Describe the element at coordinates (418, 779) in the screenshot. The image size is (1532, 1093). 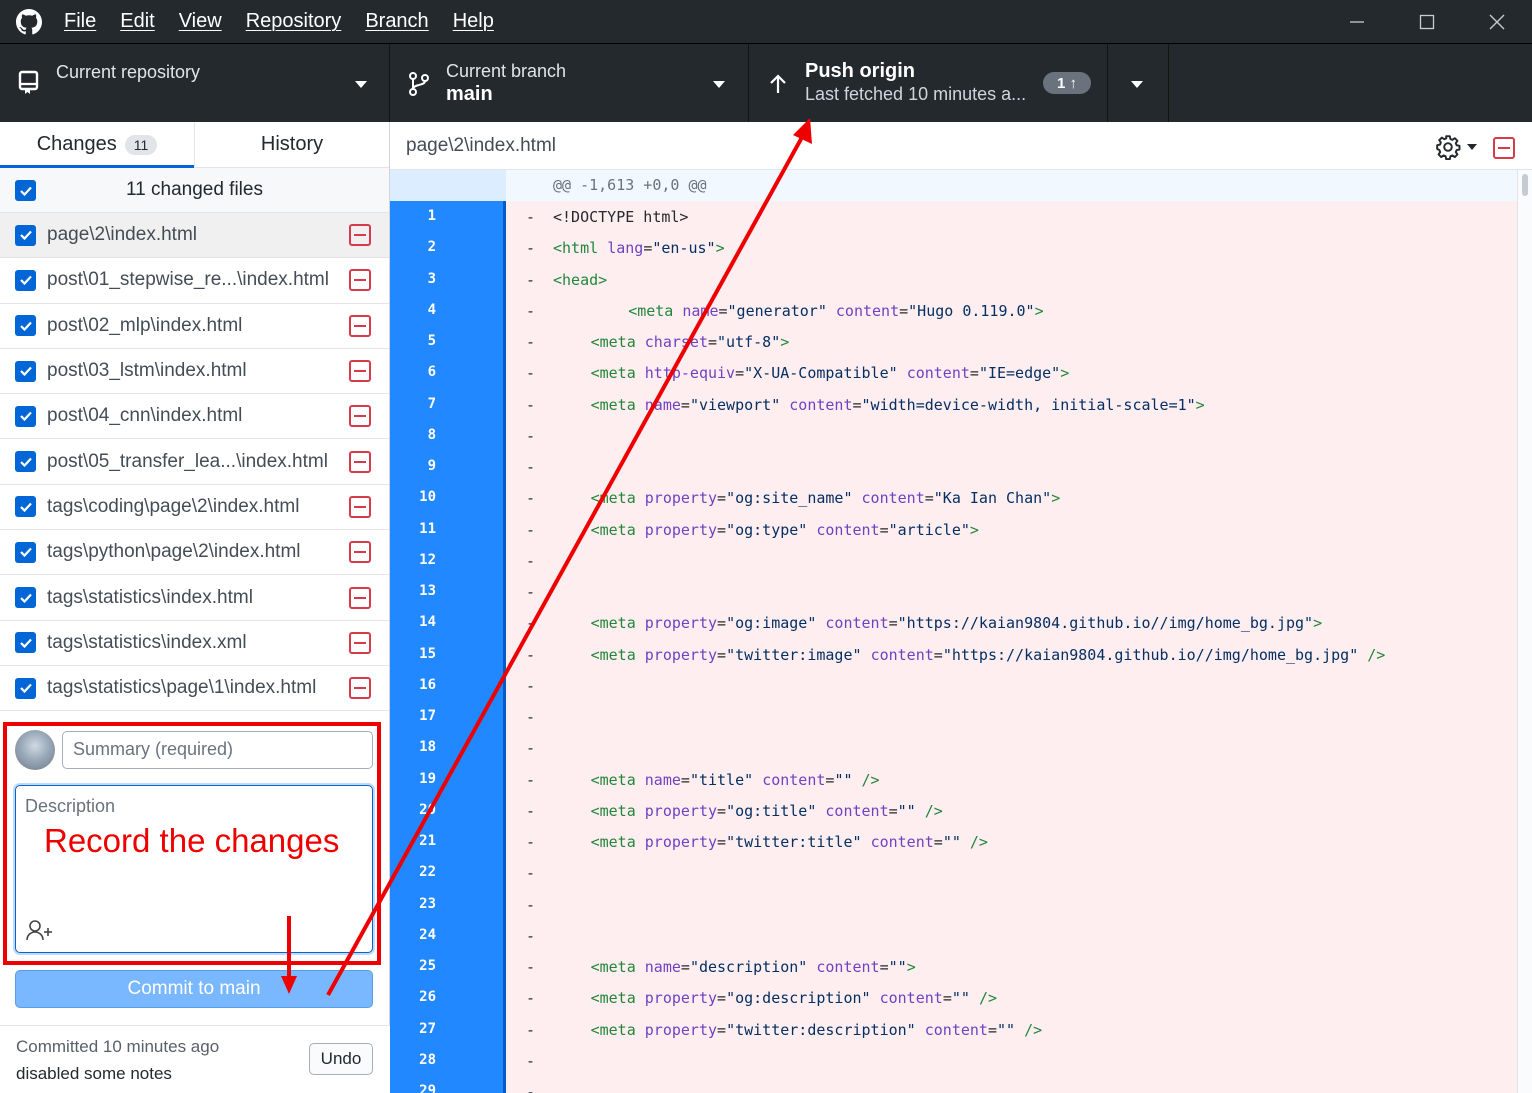
I see `line-number: 19` at that location.